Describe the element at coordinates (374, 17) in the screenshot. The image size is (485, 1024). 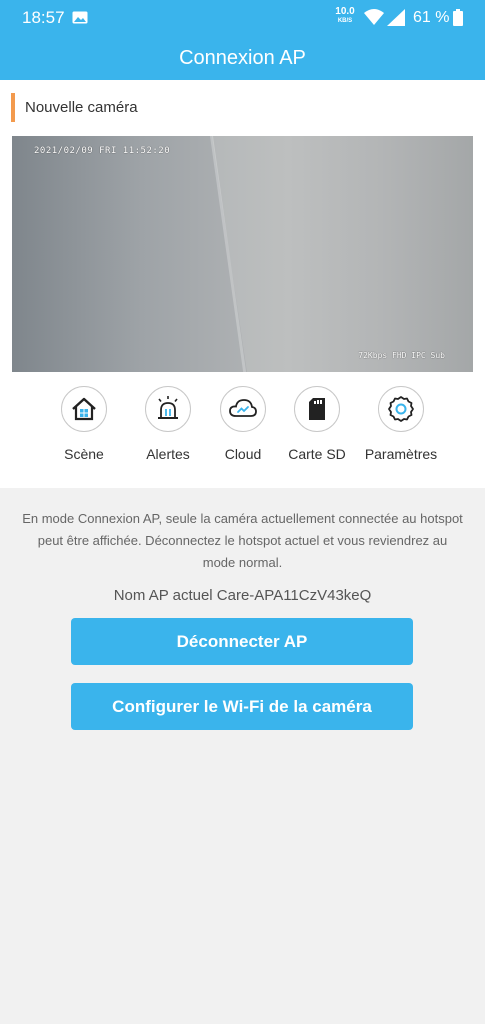
I see `wifi-icon` at that location.